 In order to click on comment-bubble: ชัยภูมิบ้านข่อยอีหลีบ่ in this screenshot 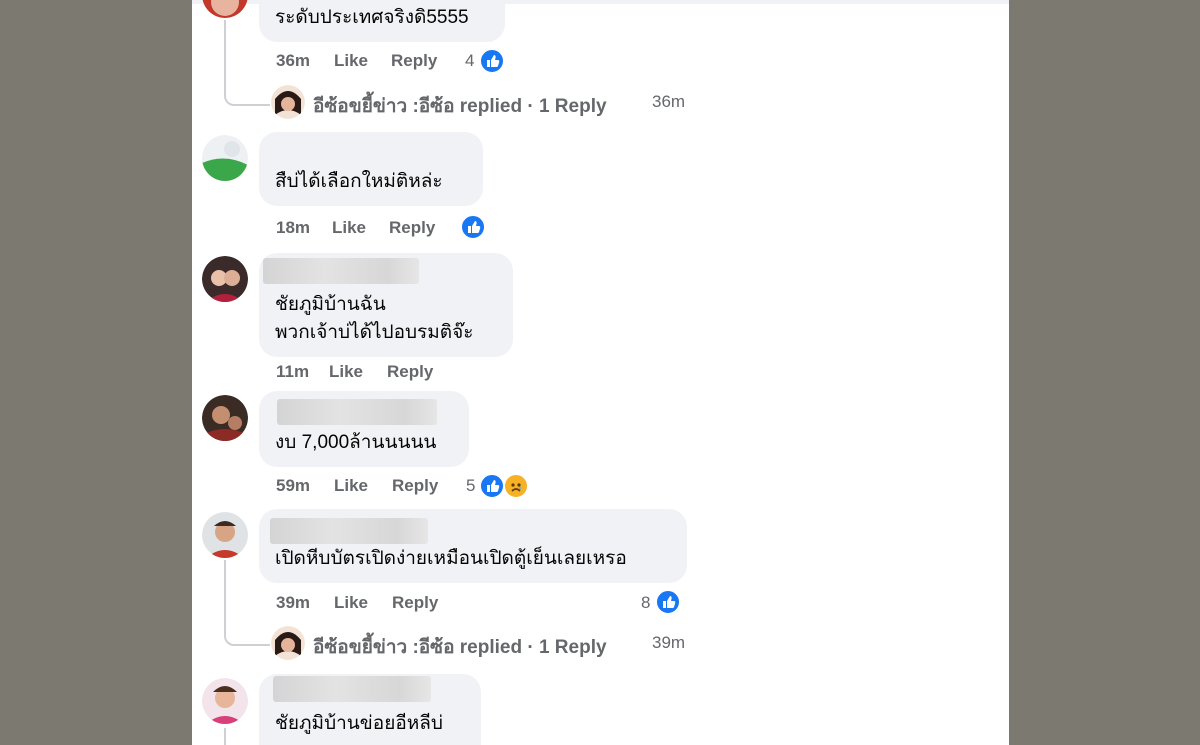, I will do `click(370, 709)`.